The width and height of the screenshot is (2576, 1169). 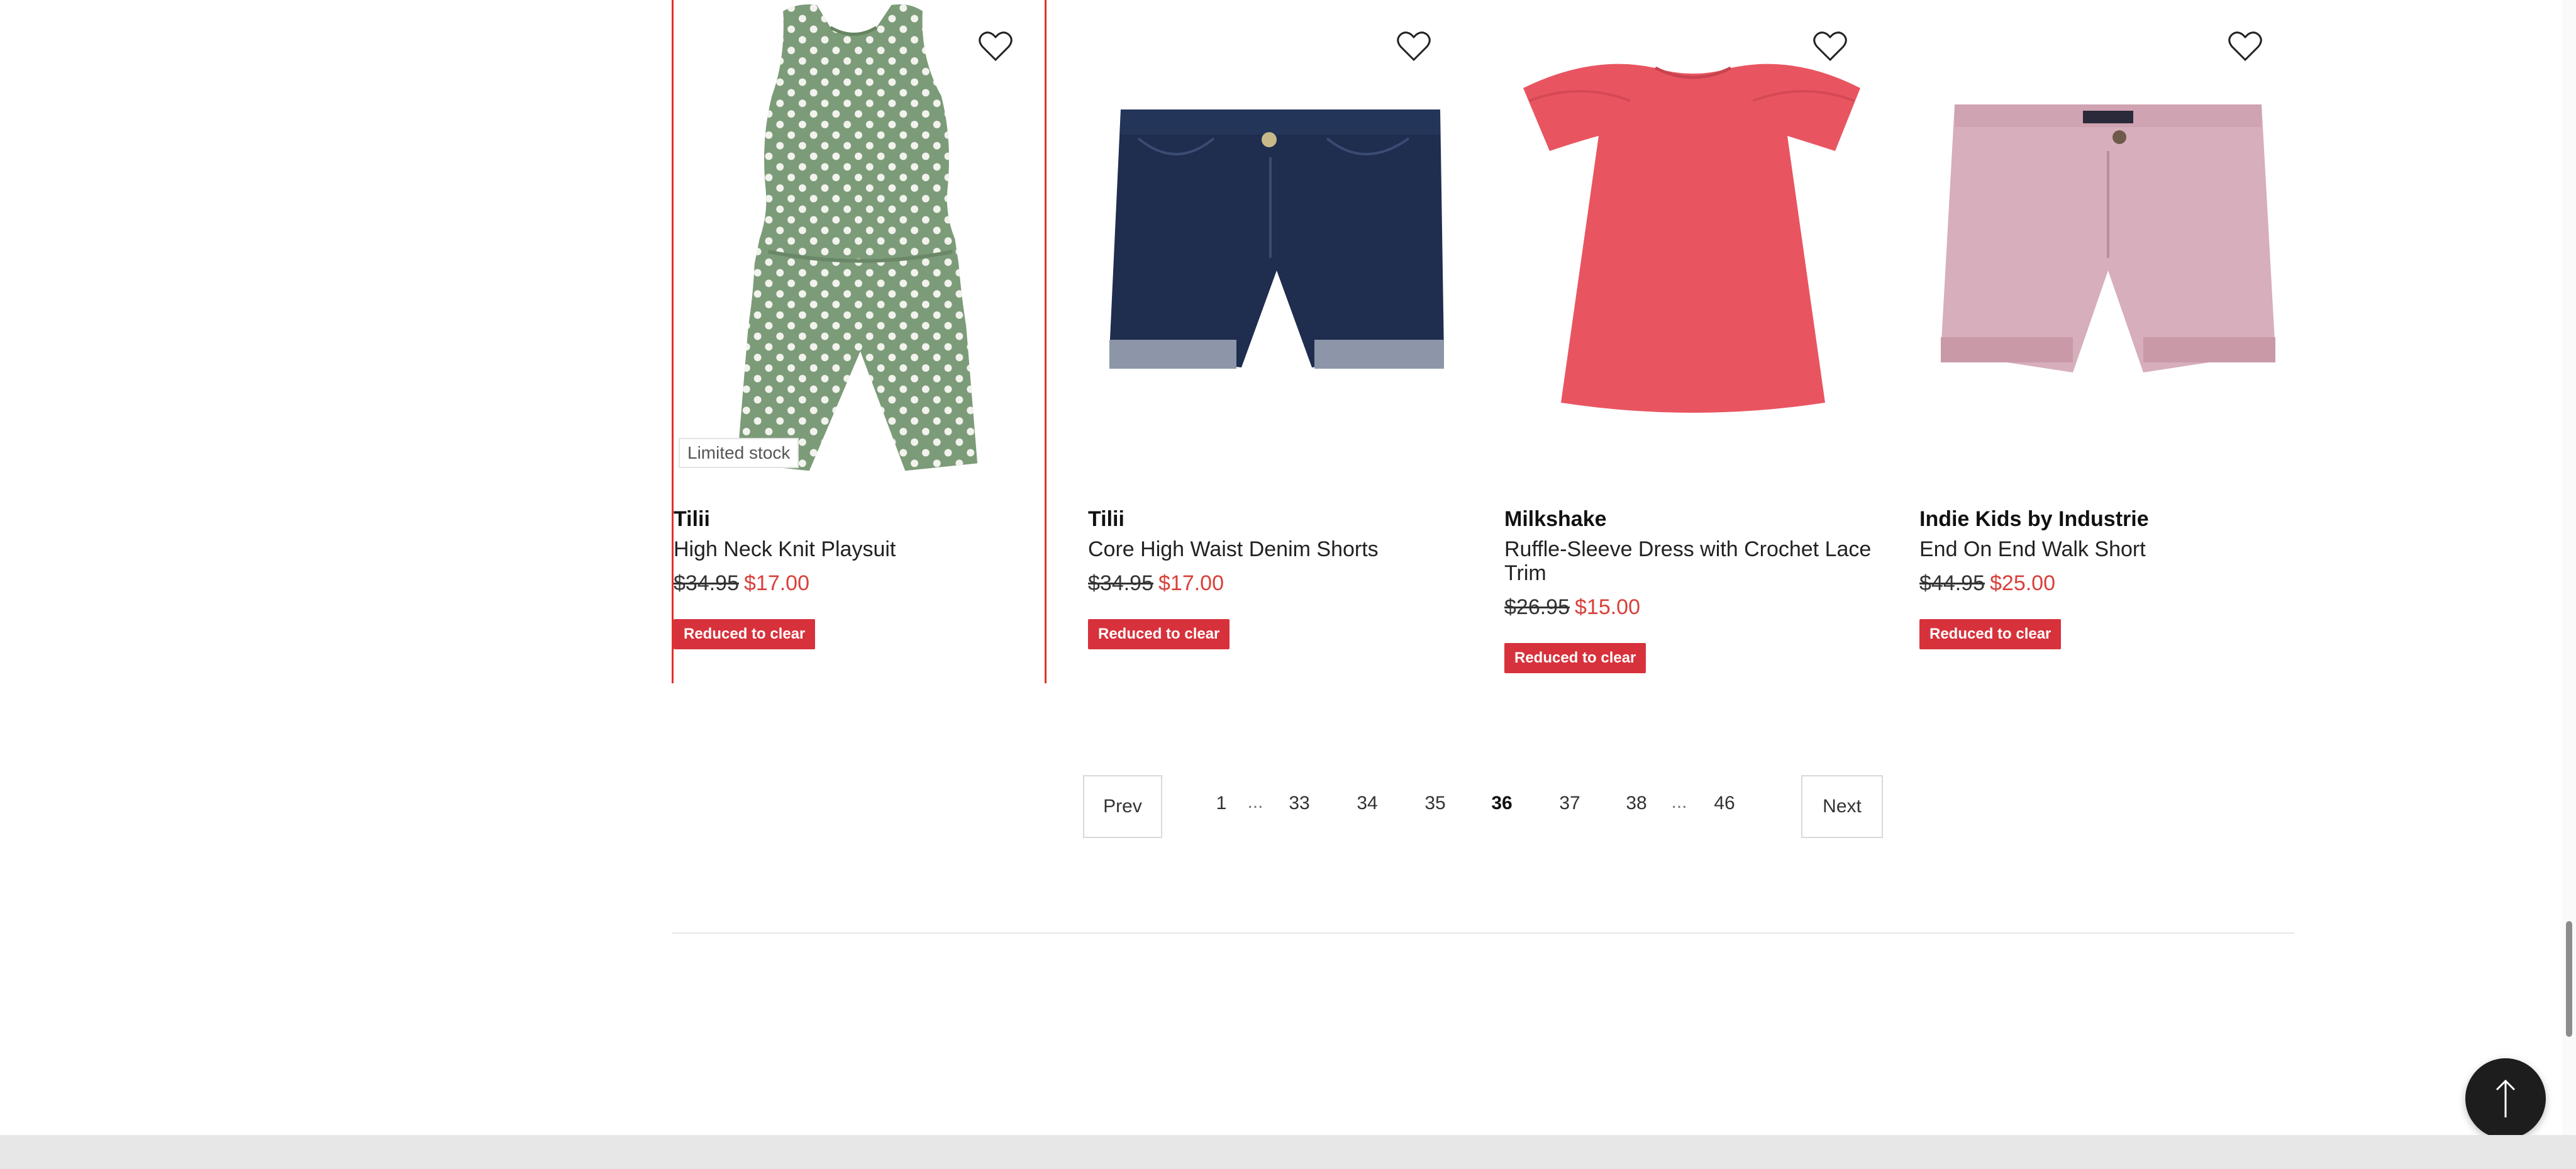 I want to click on product-image-playsuit, so click(x=859, y=242).